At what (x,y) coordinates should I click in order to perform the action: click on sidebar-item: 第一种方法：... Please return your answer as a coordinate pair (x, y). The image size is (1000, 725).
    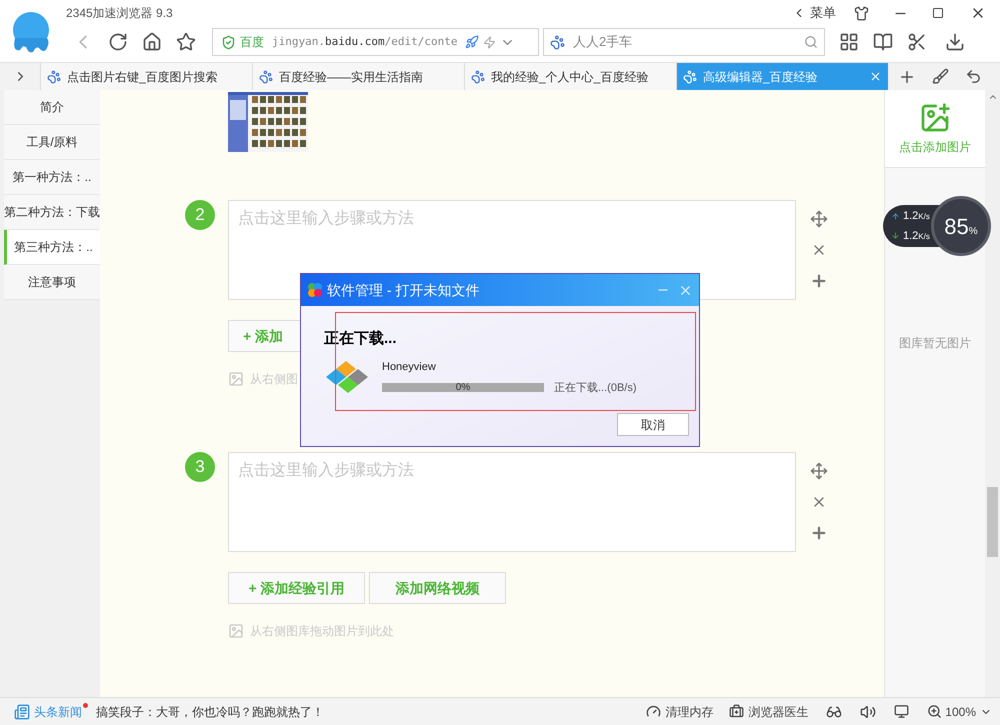
    Looking at the image, I should click on (52, 177).